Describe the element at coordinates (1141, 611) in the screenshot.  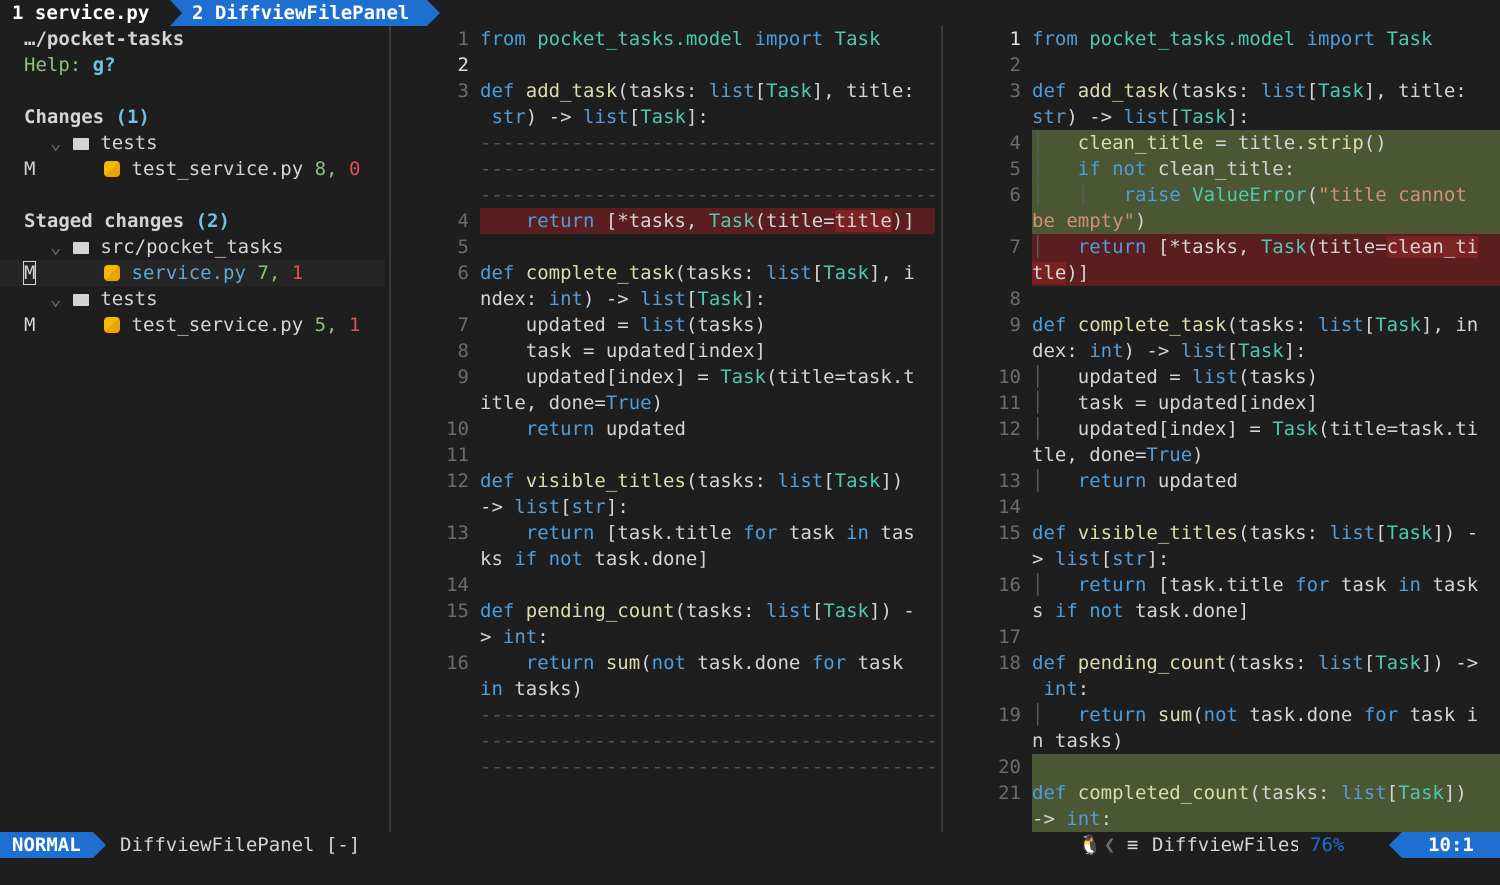
I see `code-line: s if not task.done]` at that location.